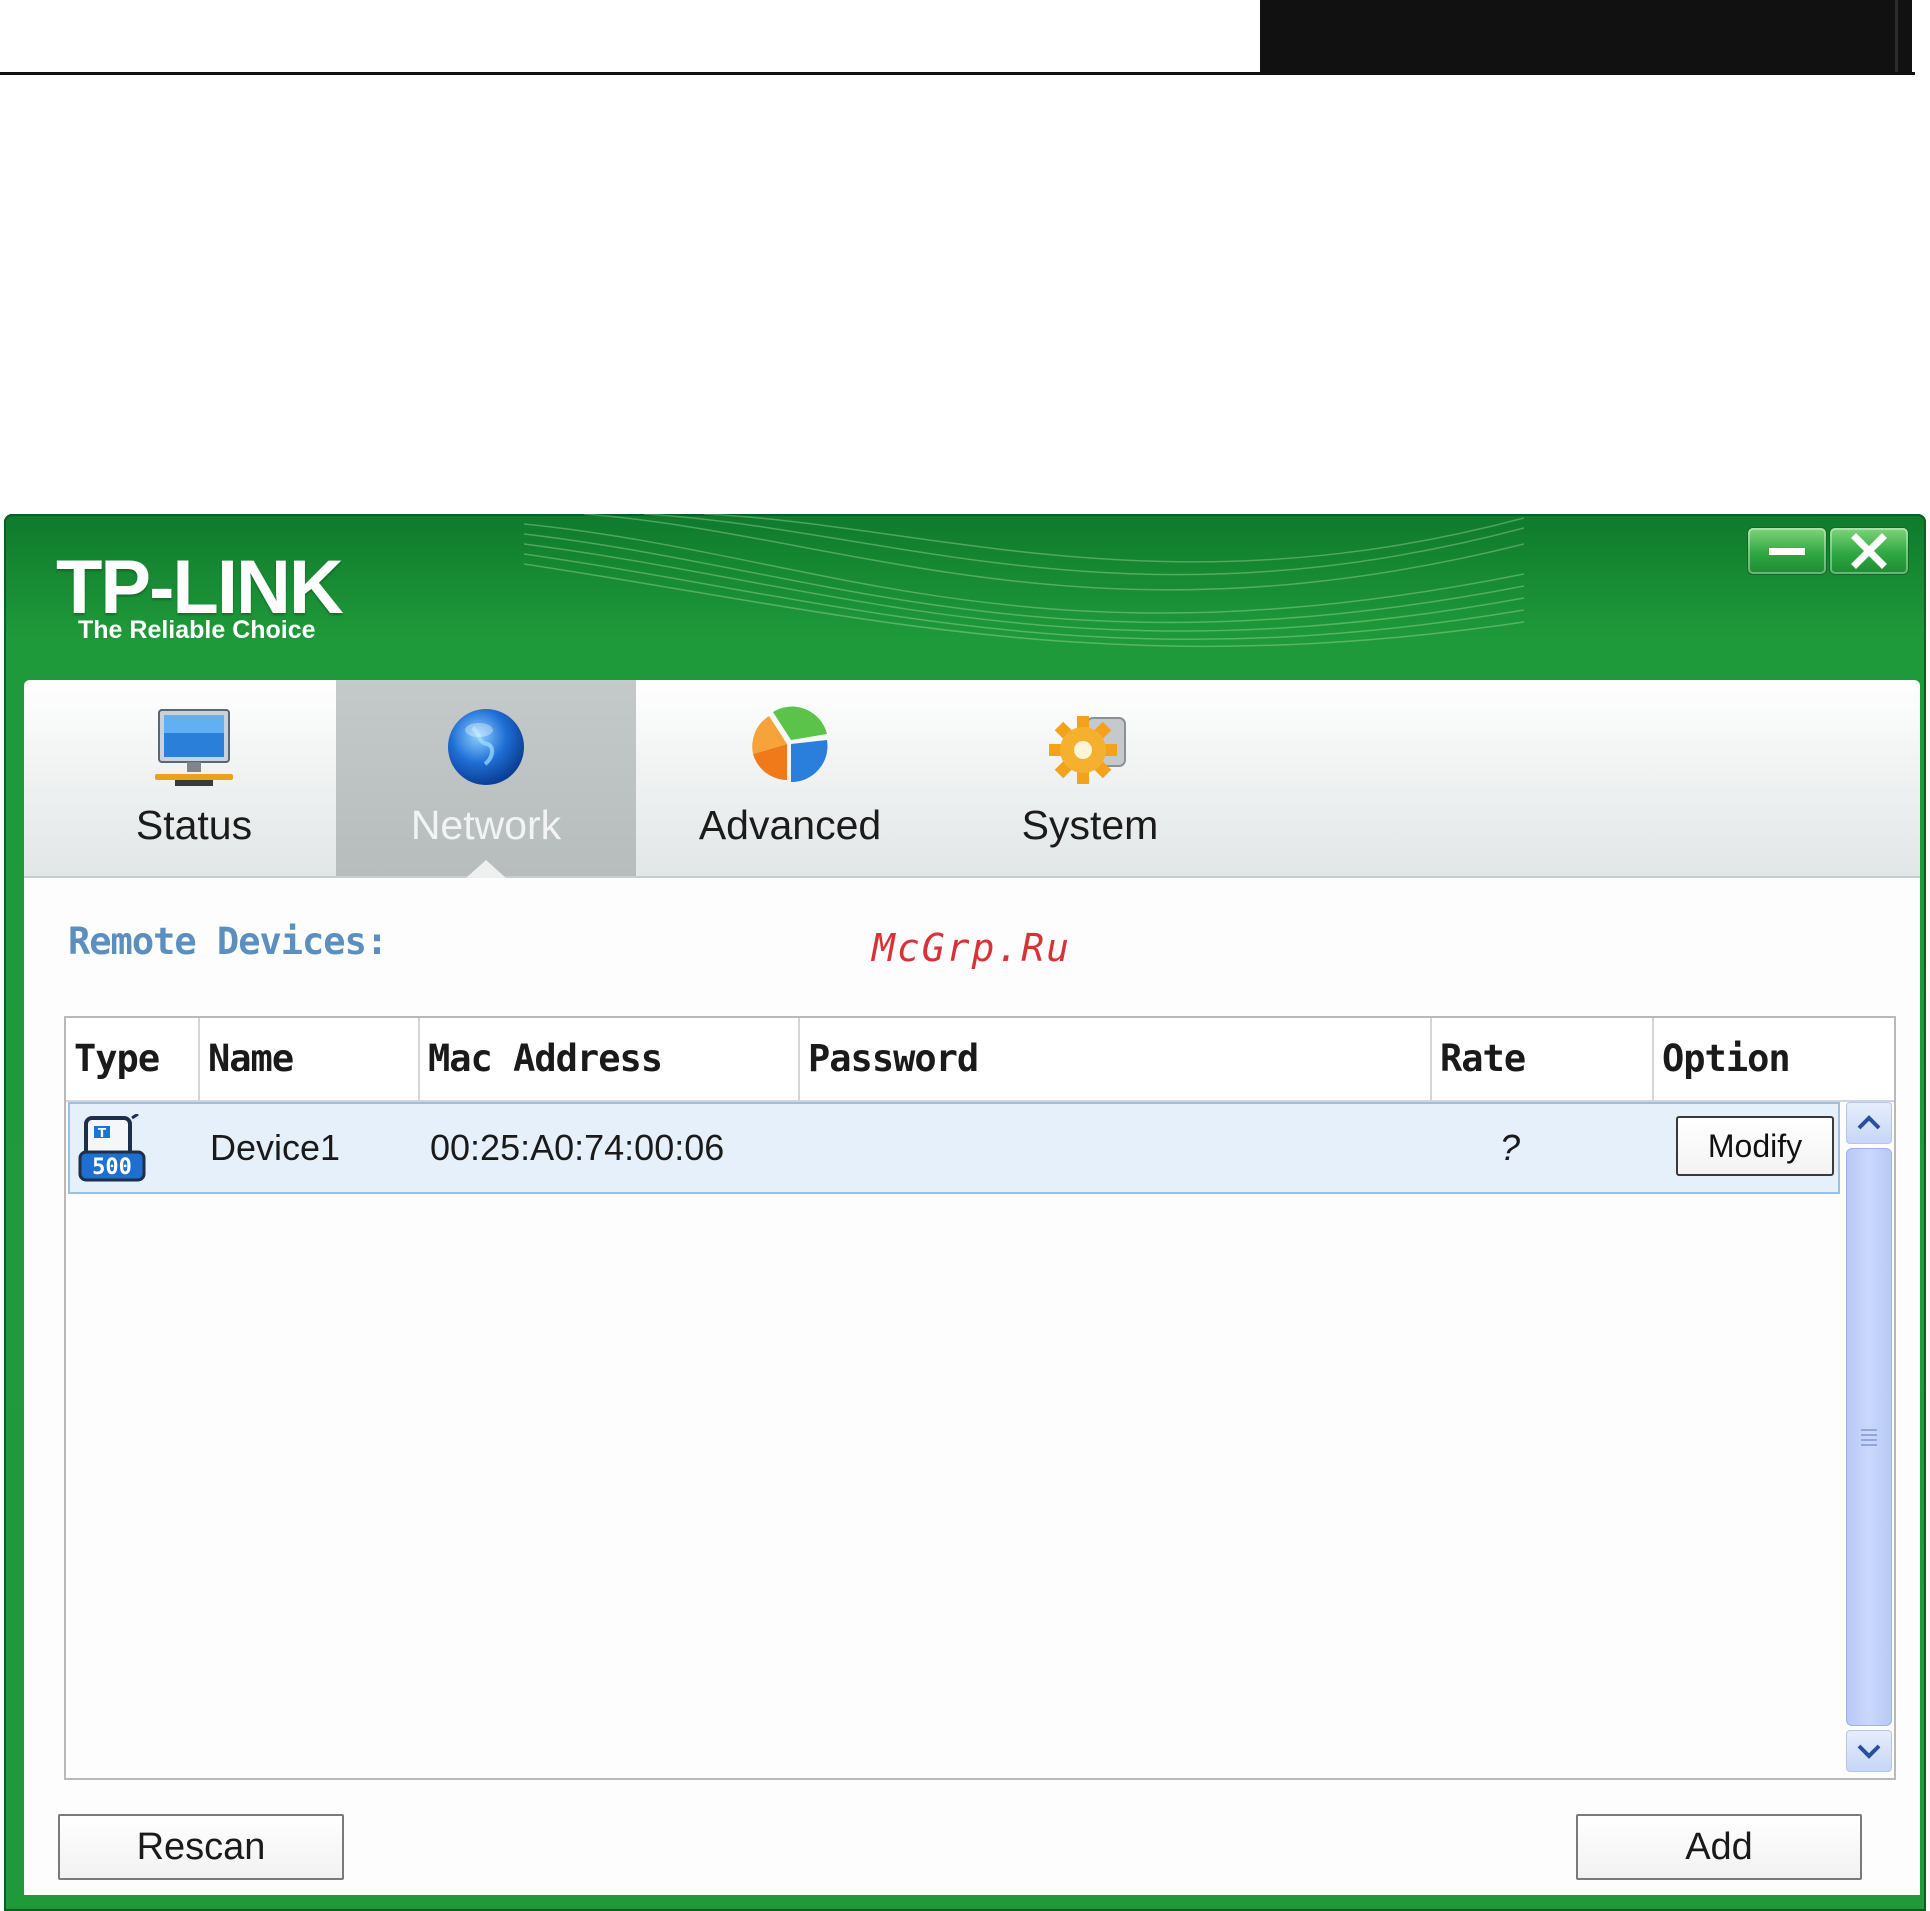 The height and width of the screenshot is (1911, 1930). I want to click on scroll-up-button, so click(1869, 1123).